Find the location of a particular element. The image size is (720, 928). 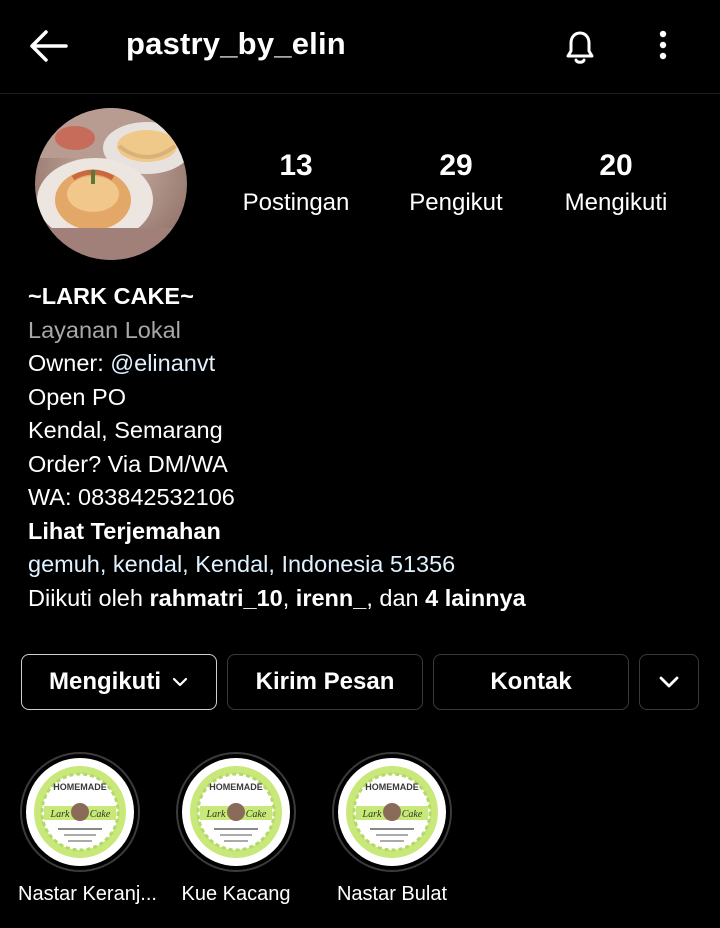

highlight-label: Kue Kacang is located at coordinates (236, 894).